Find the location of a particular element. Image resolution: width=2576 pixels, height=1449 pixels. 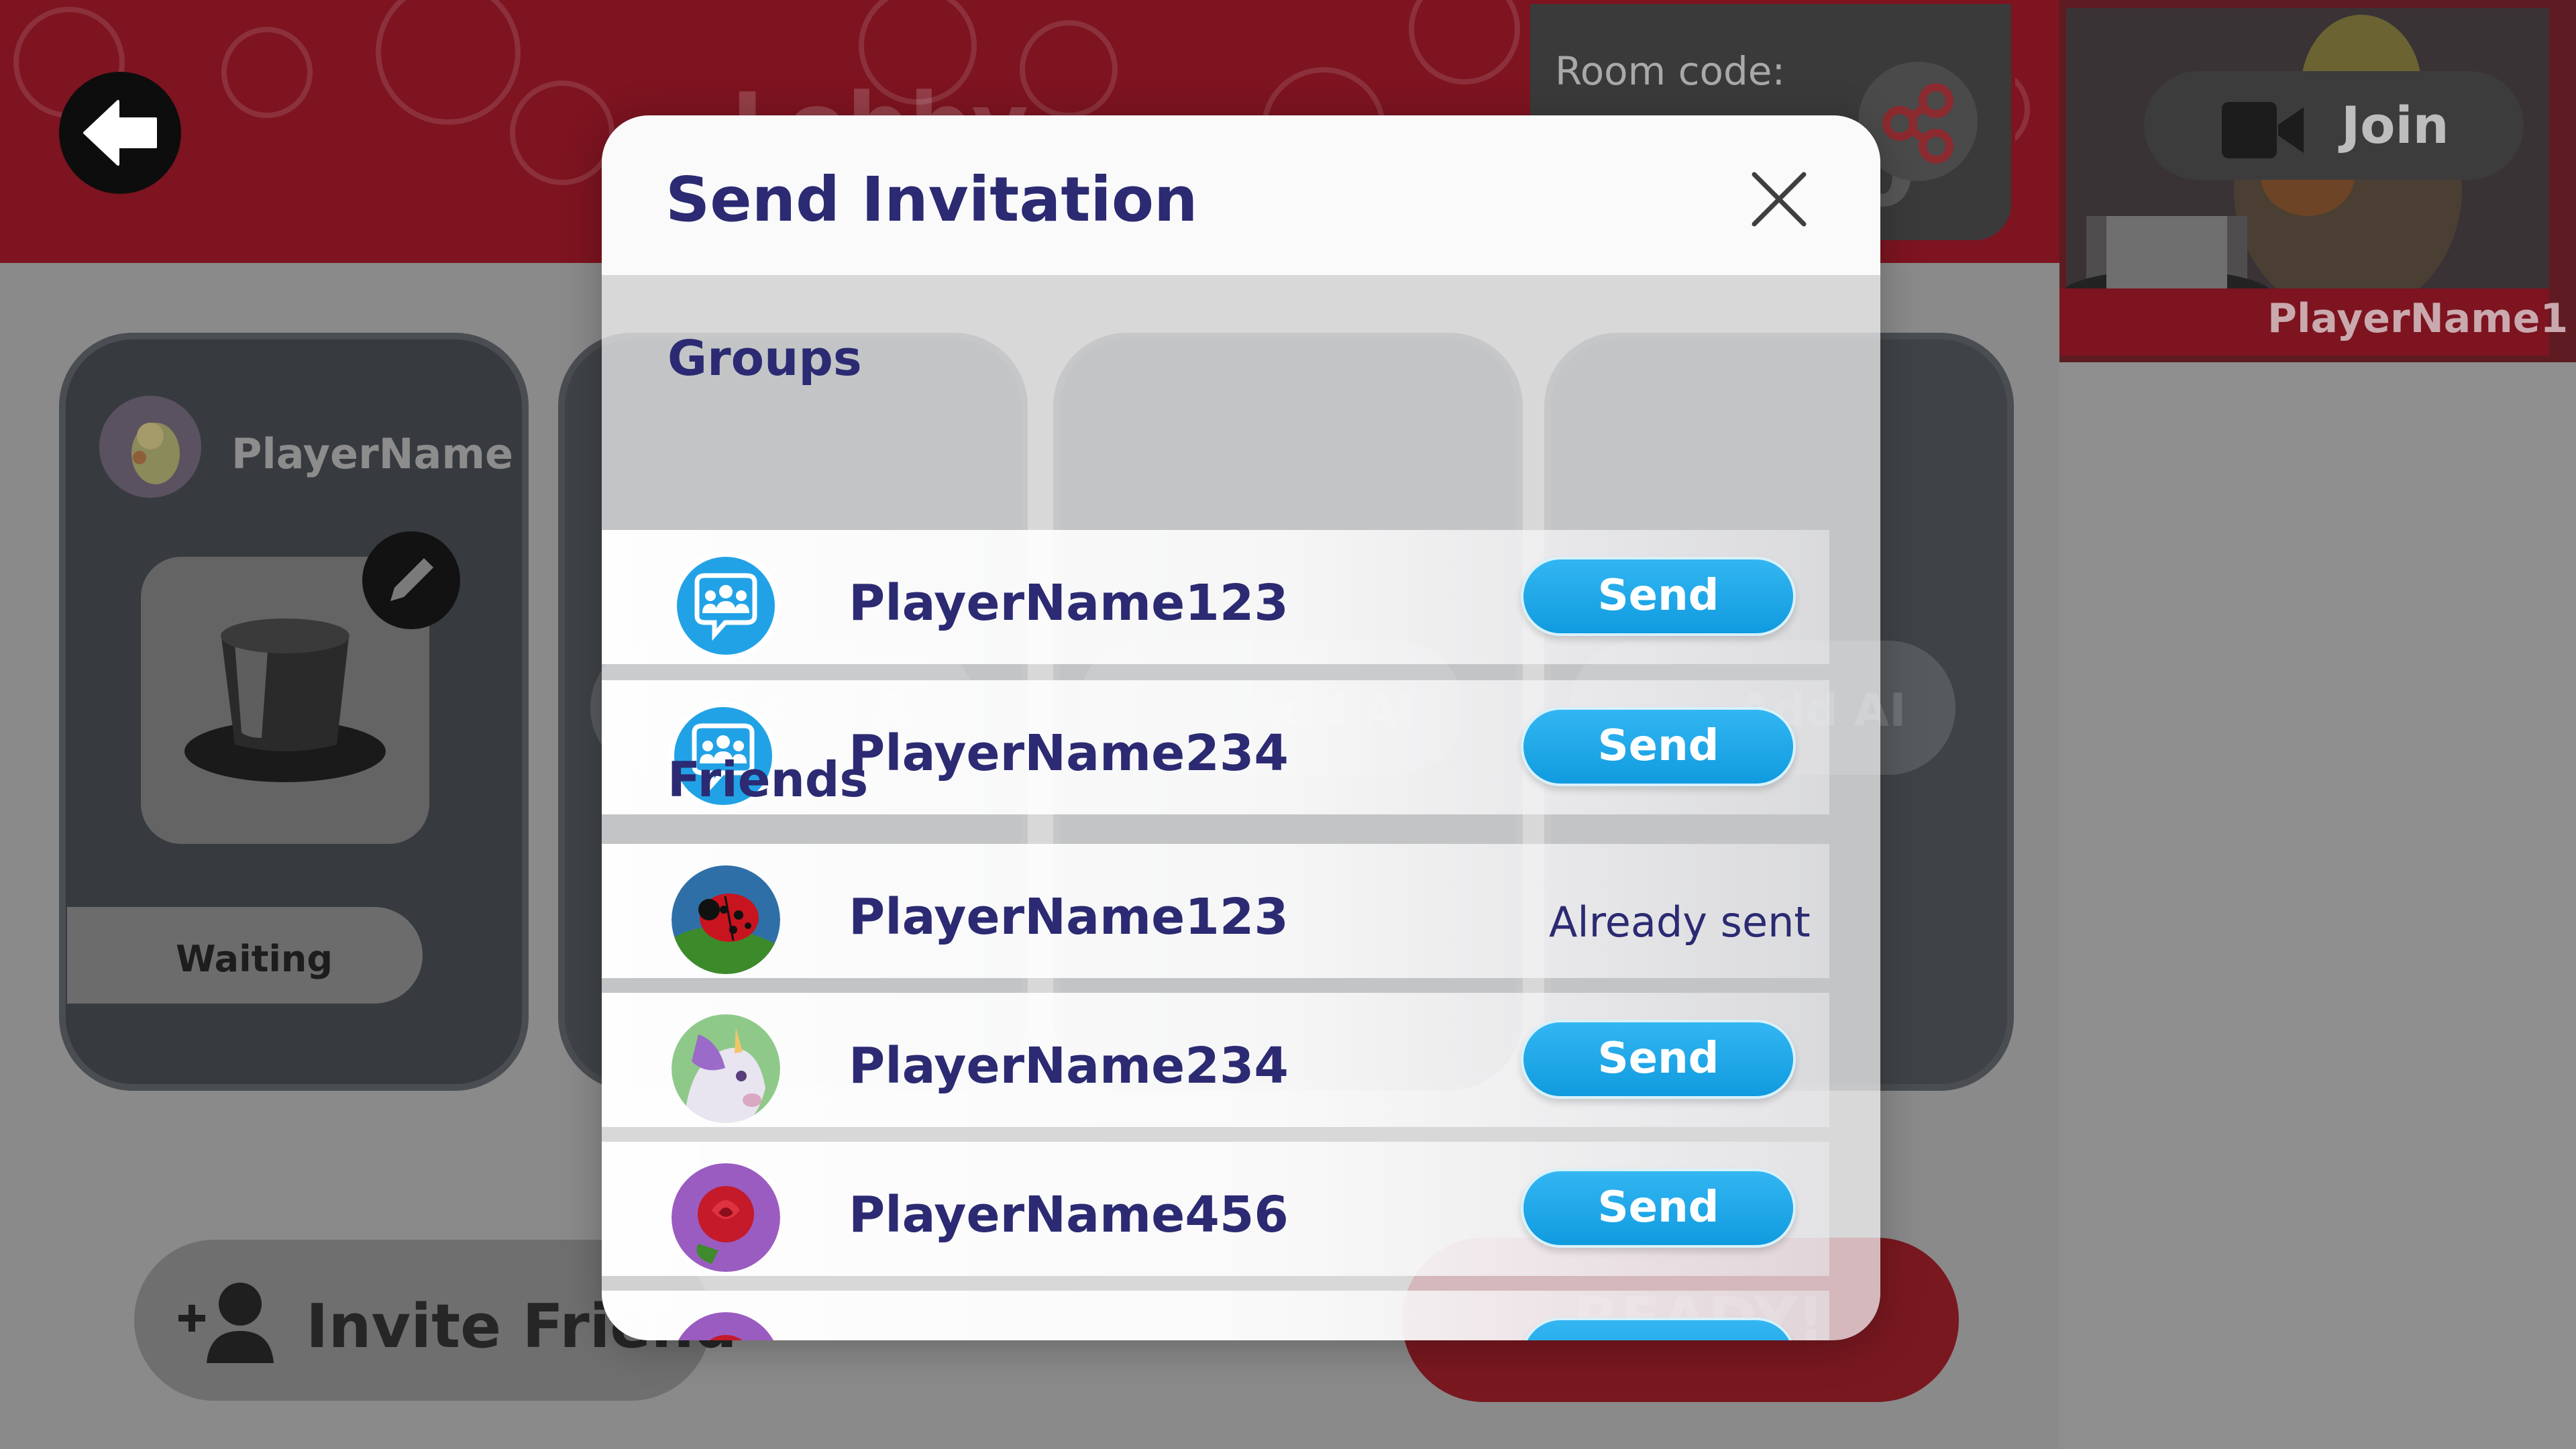

back-button is located at coordinates (120, 133).